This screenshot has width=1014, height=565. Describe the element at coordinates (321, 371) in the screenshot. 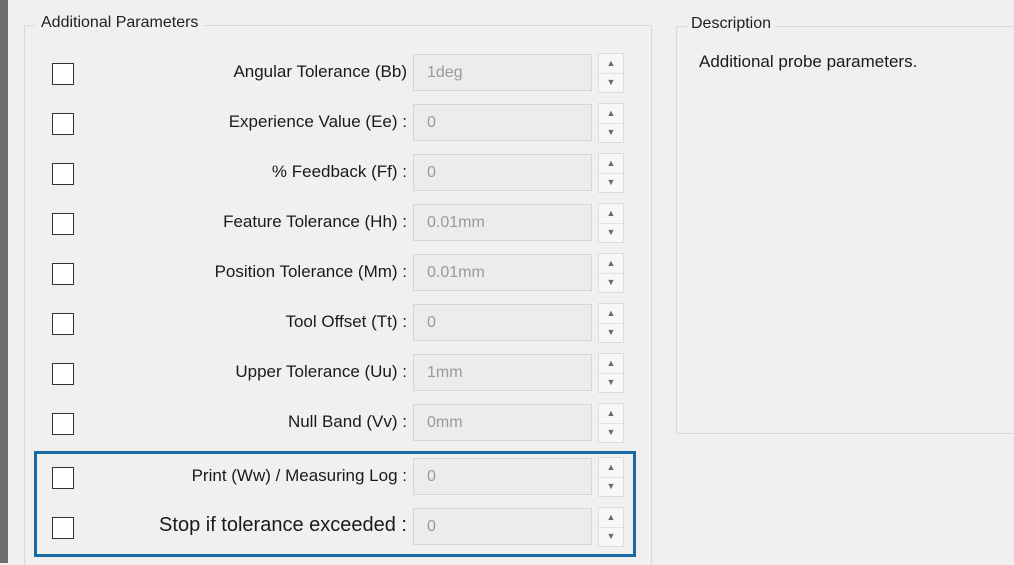

I see `upper-tolerance-label: Upper Tolerance (Uu) :` at that location.